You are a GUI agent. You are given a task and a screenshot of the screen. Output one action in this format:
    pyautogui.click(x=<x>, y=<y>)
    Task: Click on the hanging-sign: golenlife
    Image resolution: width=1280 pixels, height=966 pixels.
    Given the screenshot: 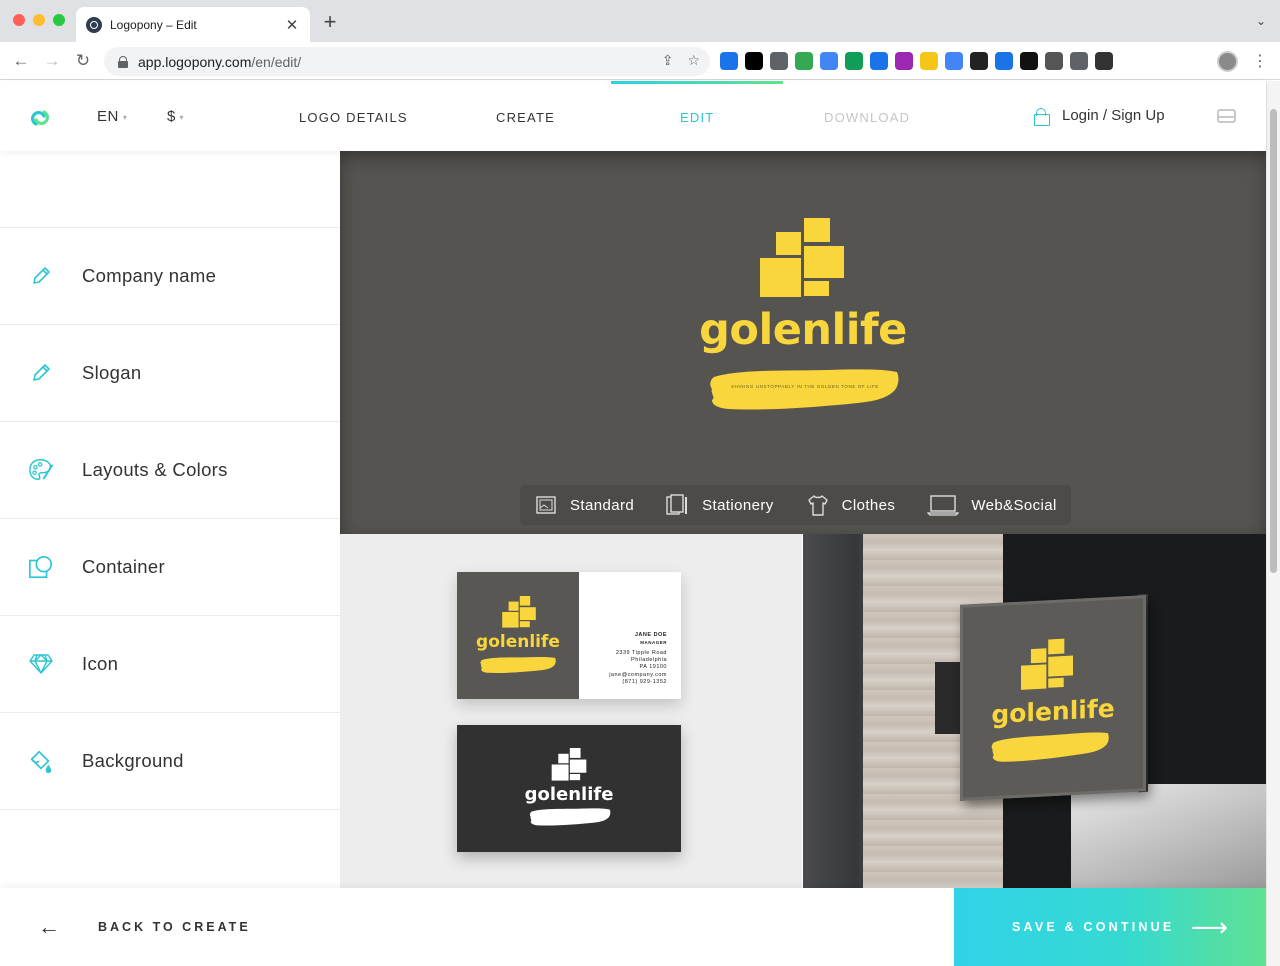 What is the action you would take?
    pyautogui.click(x=1053, y=698)
    